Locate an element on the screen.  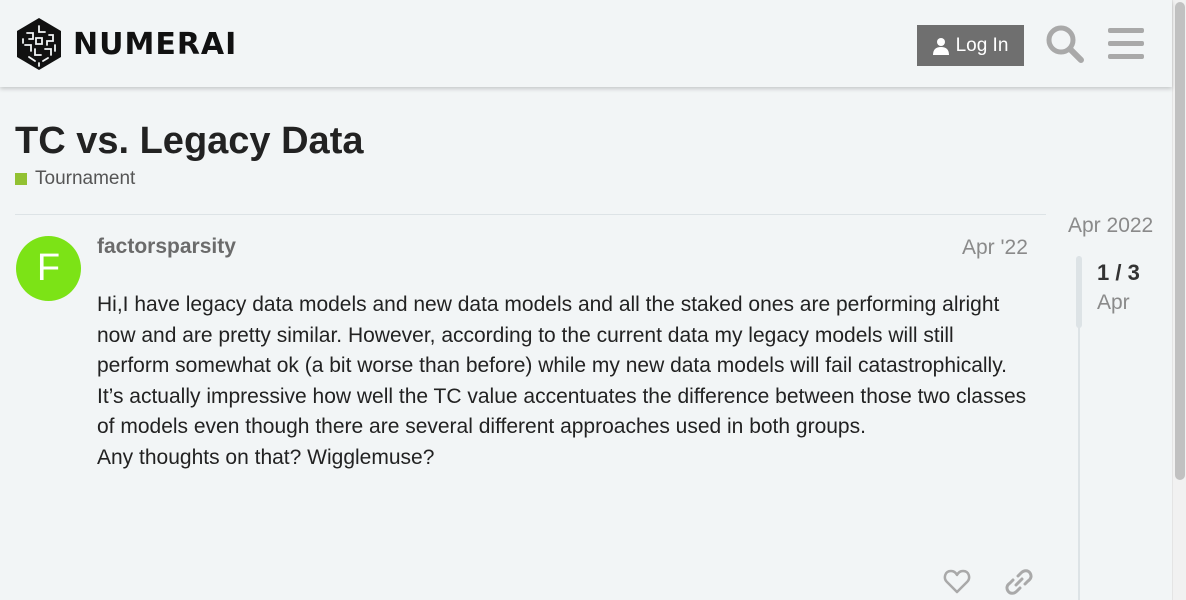
login-button: Log In is located at coordinates (970, 45).